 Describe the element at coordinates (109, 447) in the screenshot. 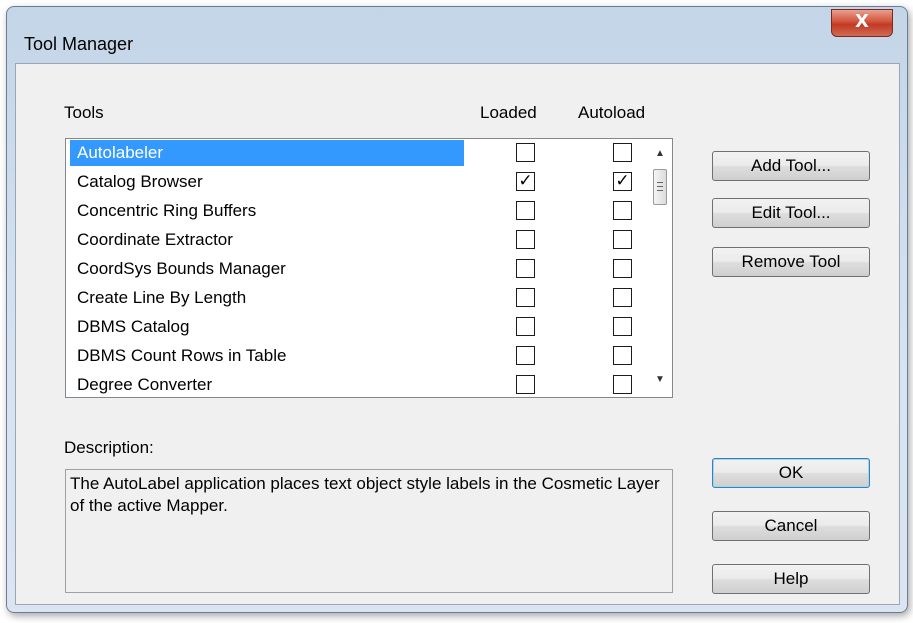

I see `description-label: Description:` at that location.